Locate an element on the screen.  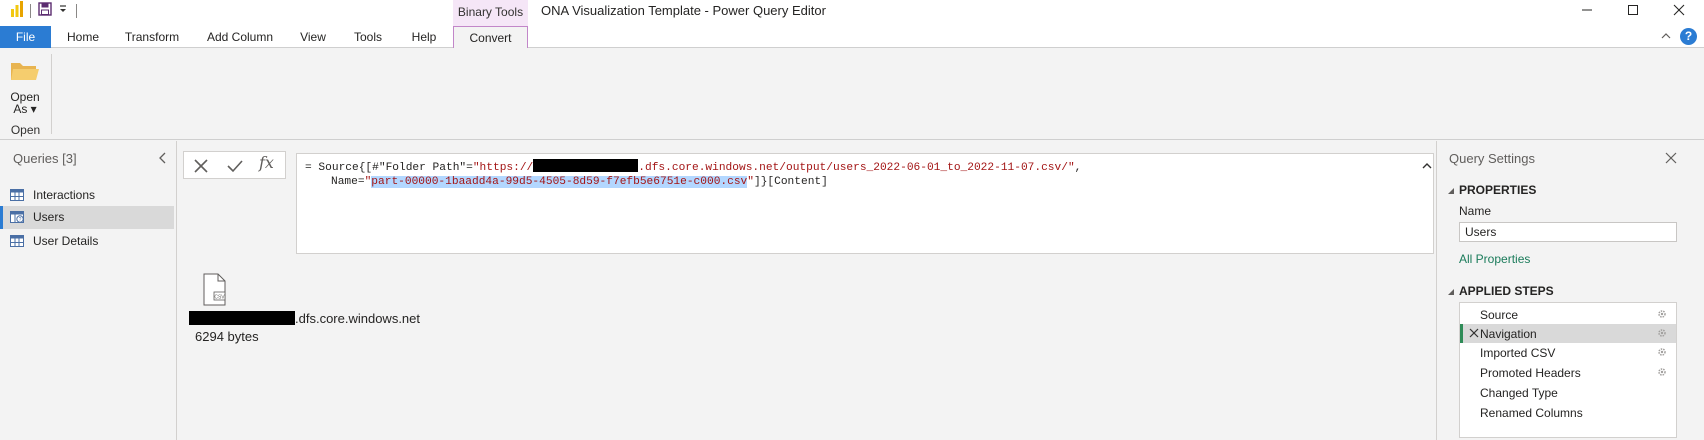
csv-file-icon: CSV is located at coordinates (214, 290).